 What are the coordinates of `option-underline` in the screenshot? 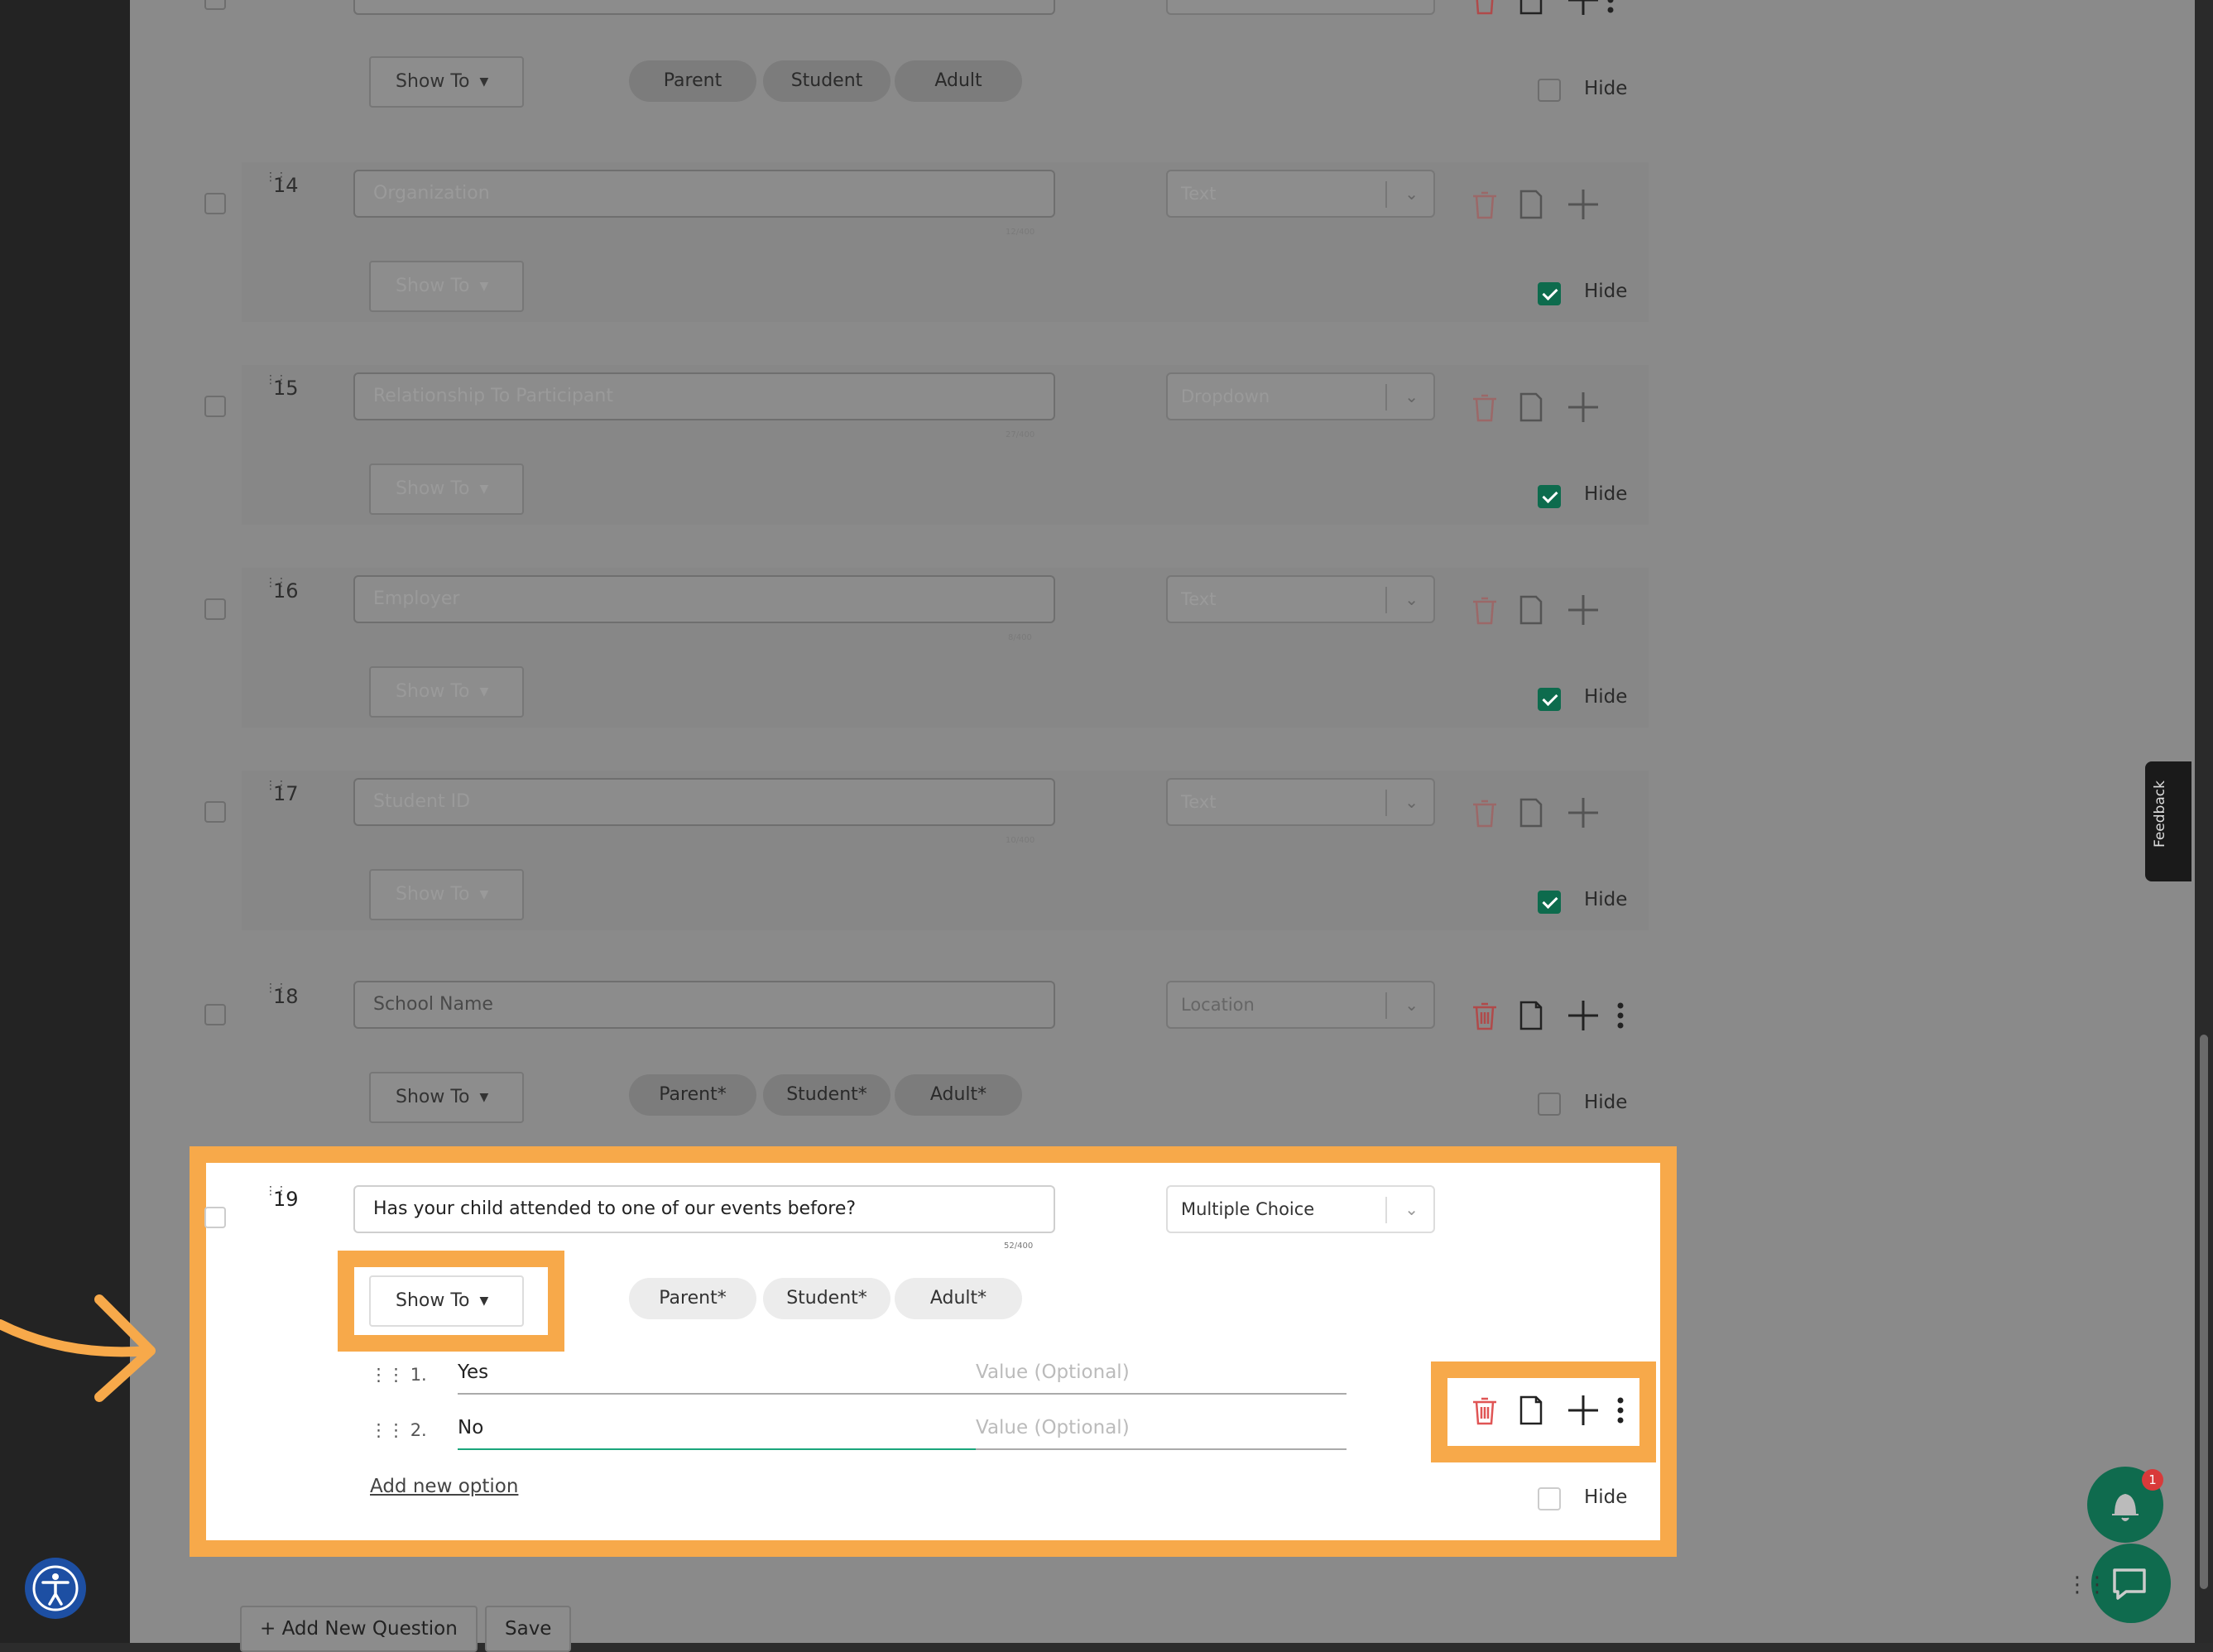 It's located at (902, 1394).